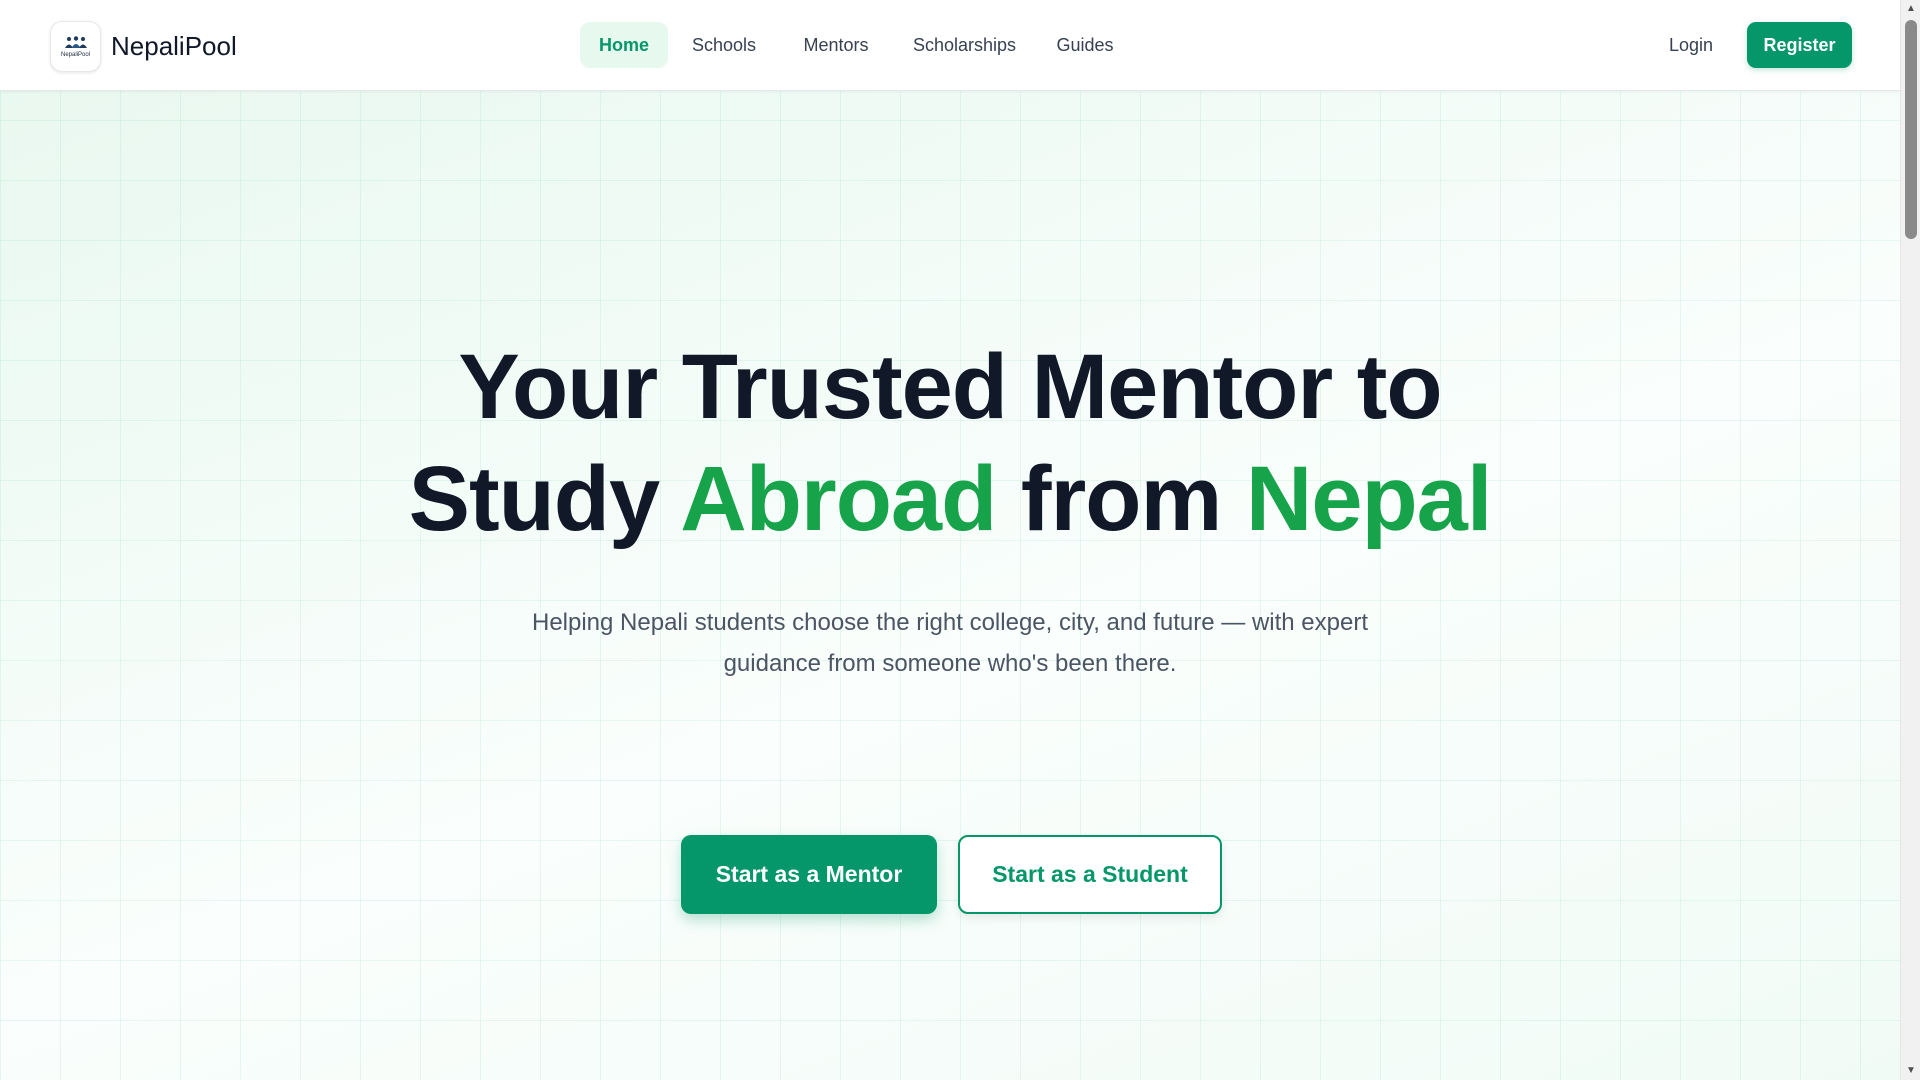 The height and width of the screenshot is (1080, 1920). What do you see at coordinates (75, 41) in the screenshot?
I see `people-group-icon` at bounding box center [75, 41].